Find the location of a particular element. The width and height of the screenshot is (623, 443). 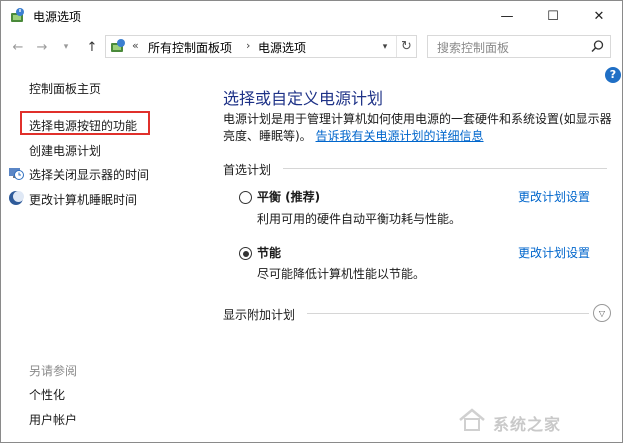

power-plan-info-link: 告诉我有关电源计划的详细信息 is located at coordinates (400, 136).